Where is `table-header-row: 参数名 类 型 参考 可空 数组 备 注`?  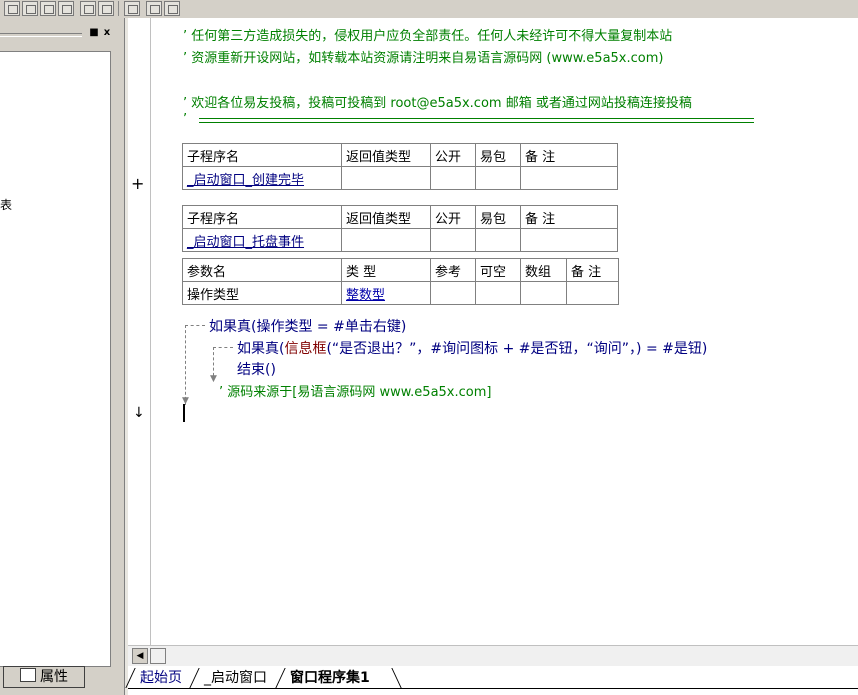
table-header-row: 参数名 类 型 参考 可空 数组 备 注 is located at coordinates (400, 270).